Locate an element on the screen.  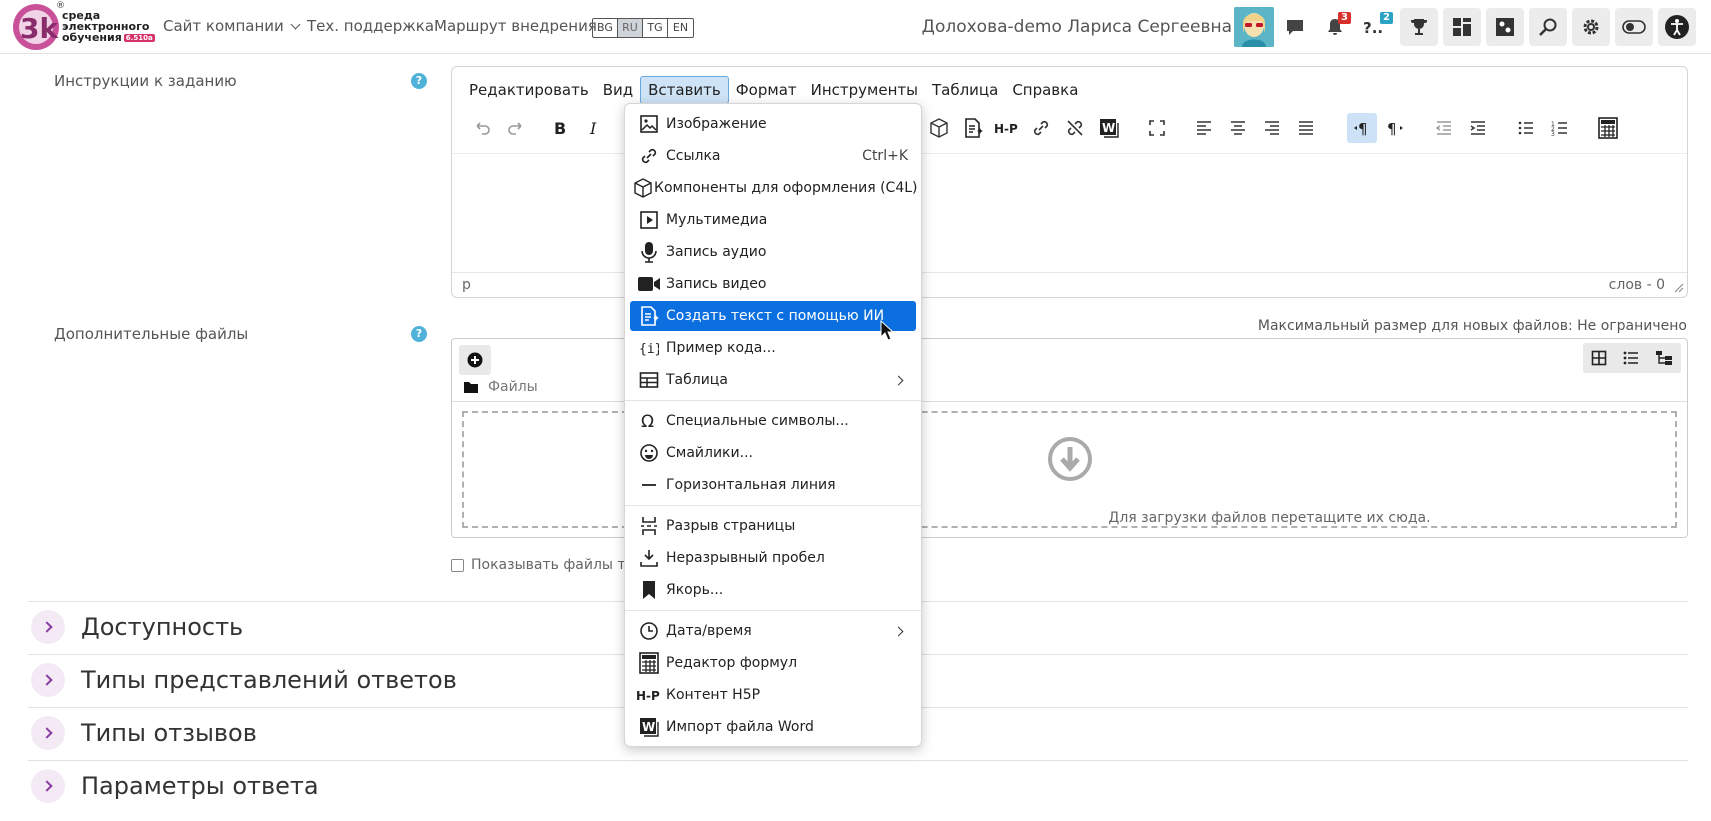
dashboard-icon is located at coordinates (1462, 27).